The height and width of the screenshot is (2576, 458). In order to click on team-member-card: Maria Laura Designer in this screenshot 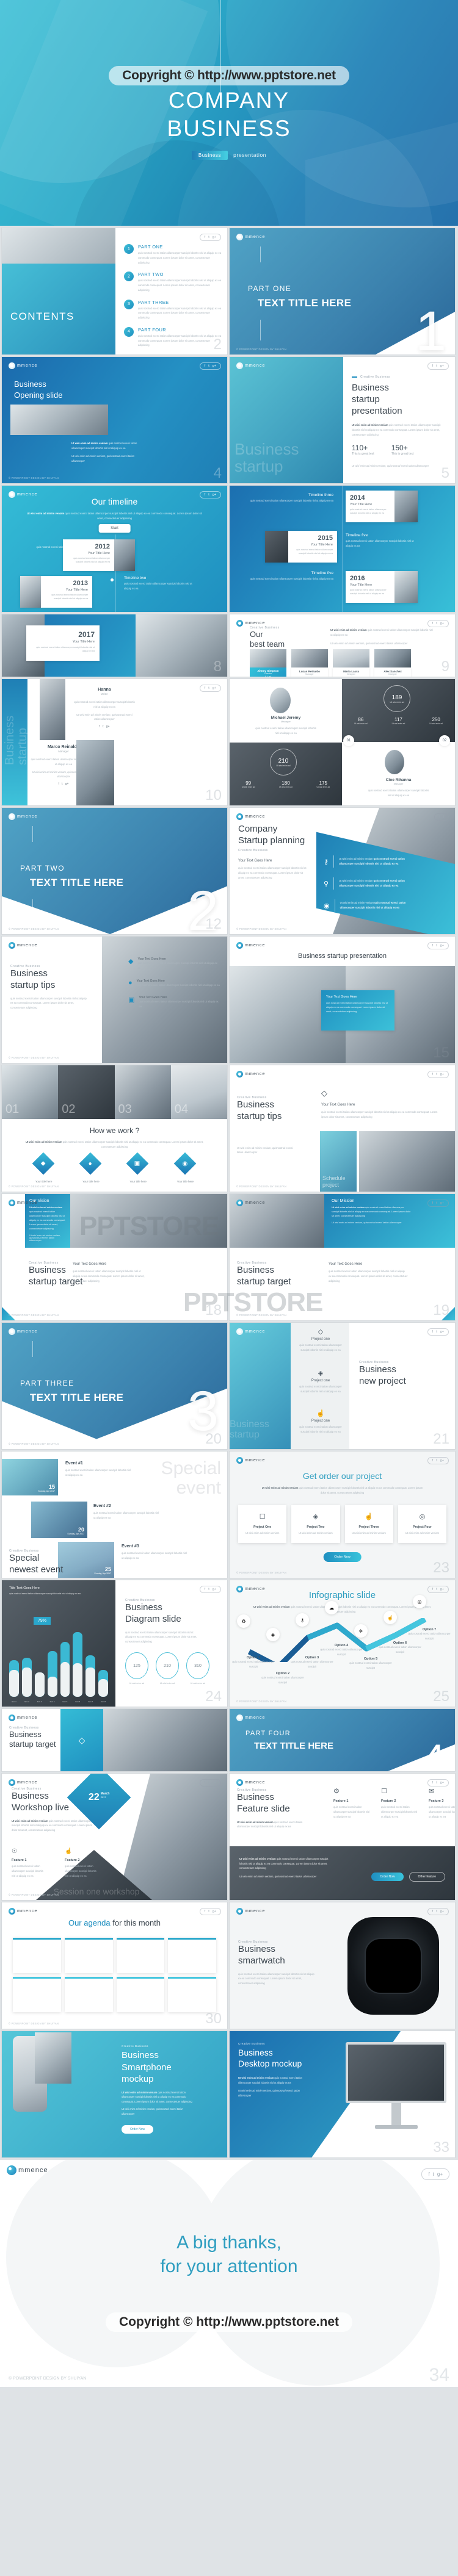, I will do `click(351, 663)`.